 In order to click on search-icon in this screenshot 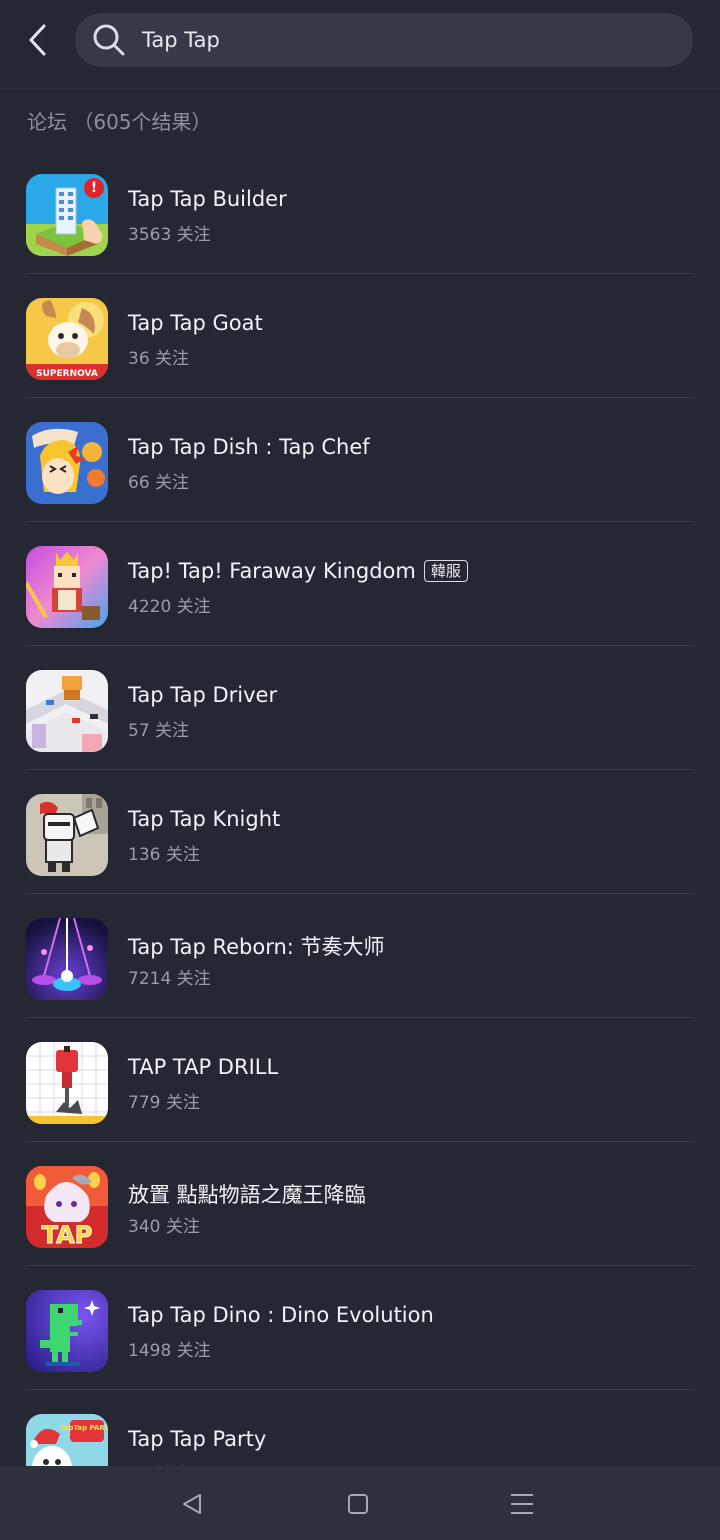, I will do `click(109, 40)`.